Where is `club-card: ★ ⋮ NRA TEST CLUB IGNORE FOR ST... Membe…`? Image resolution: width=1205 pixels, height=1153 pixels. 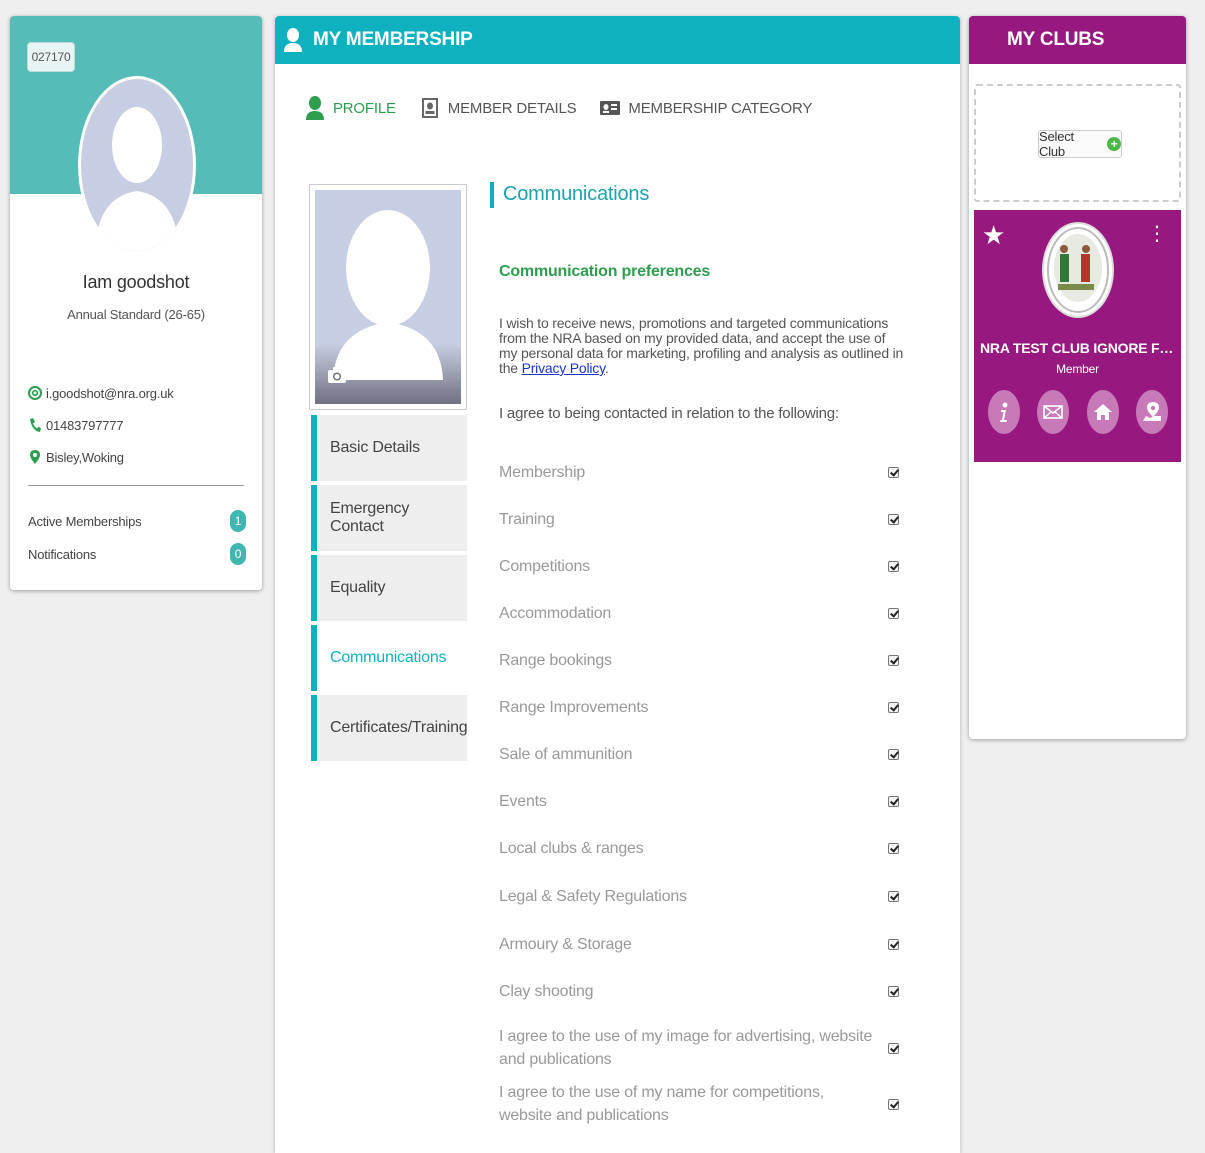
club-card: ★ ⋮ NRA TEST CLUB IGNORE FOR ST... Membe… is located at coordinates (1077, 336).